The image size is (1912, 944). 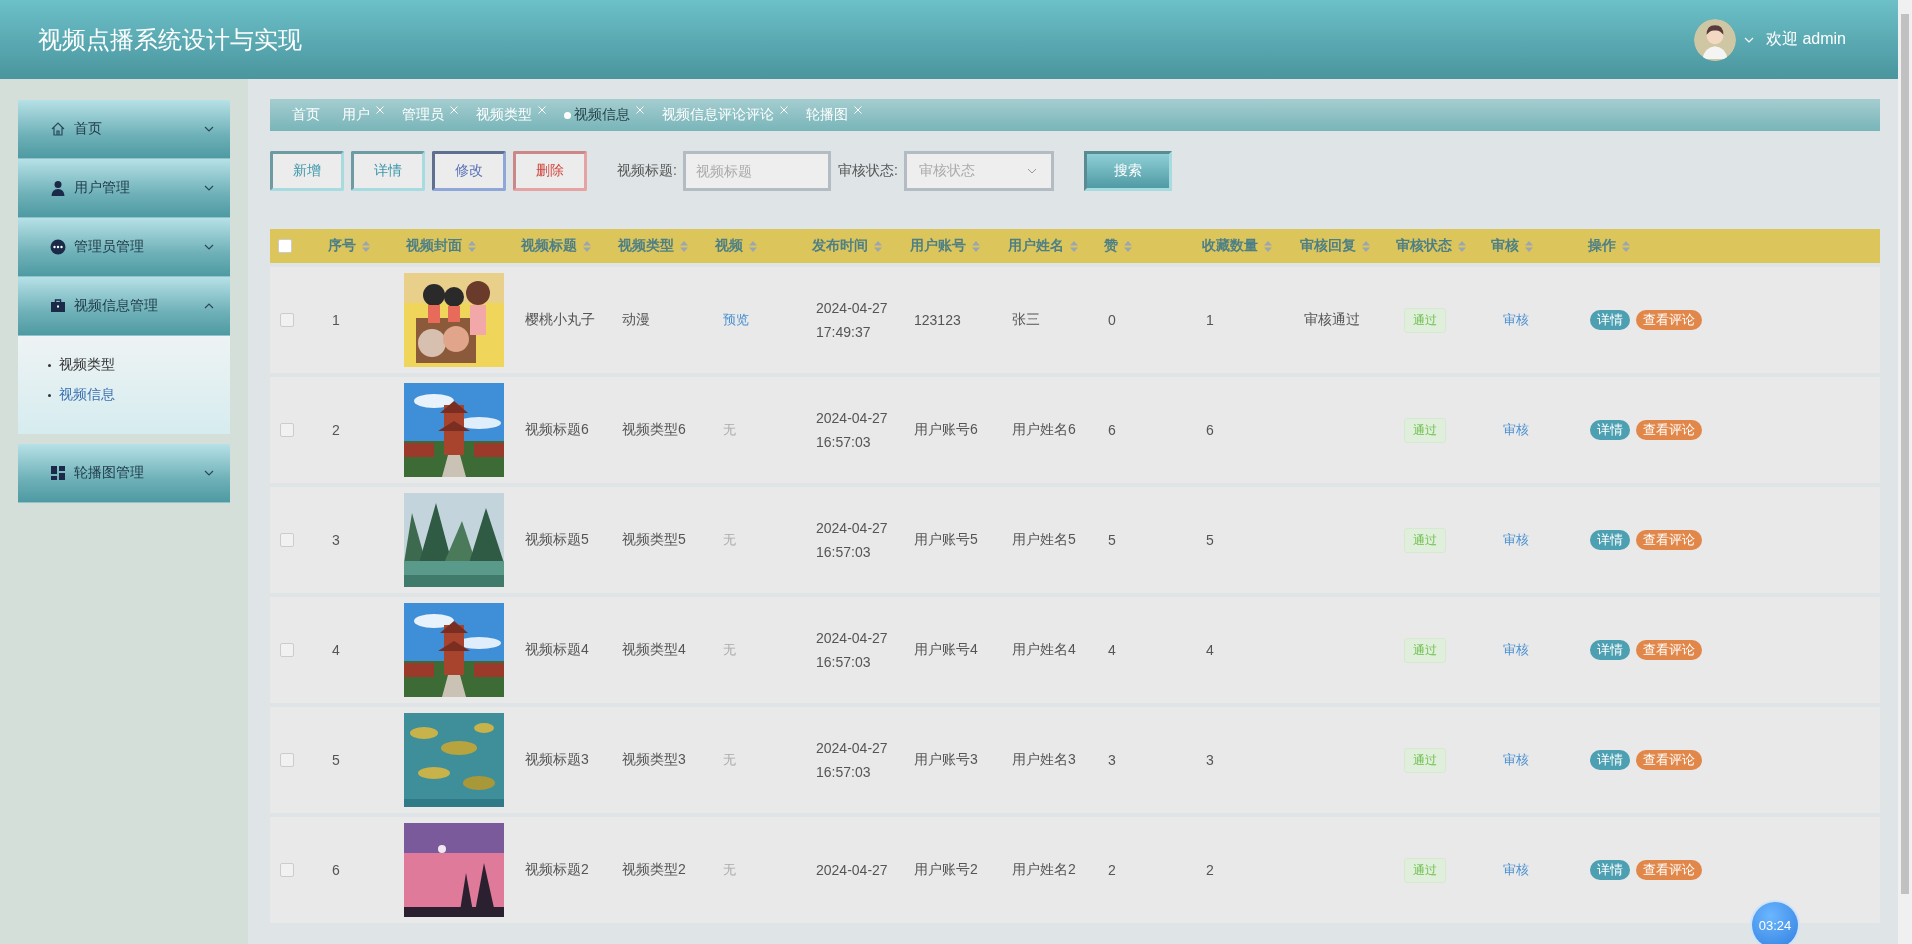 I want to click on table-cell-text: 视频类型5, so click(x=654, y=540).